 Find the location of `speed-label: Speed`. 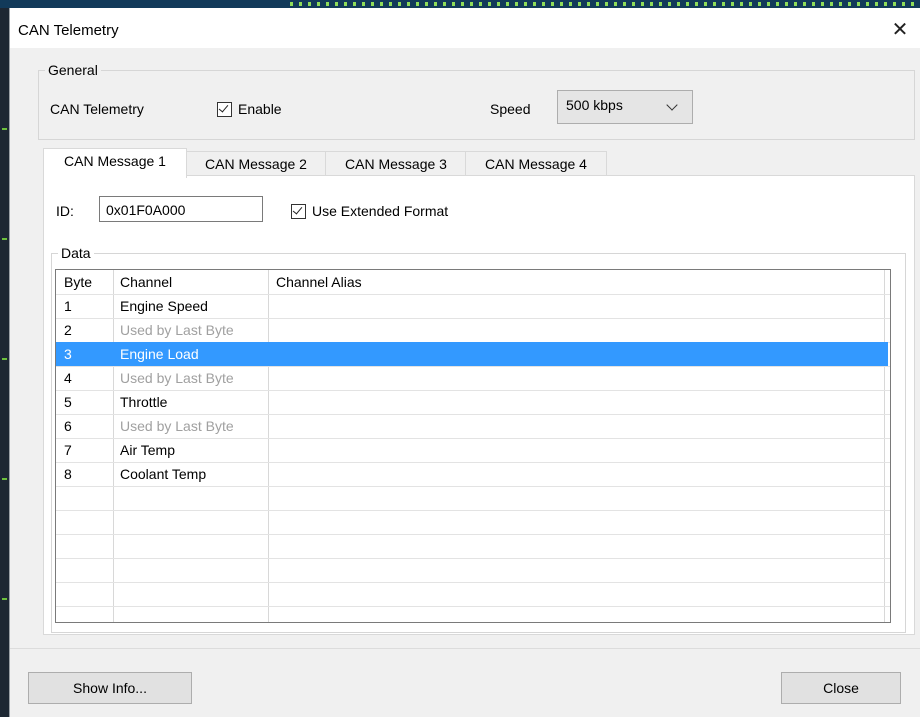

speed-label: Speed is located at coordinates (510, 109).